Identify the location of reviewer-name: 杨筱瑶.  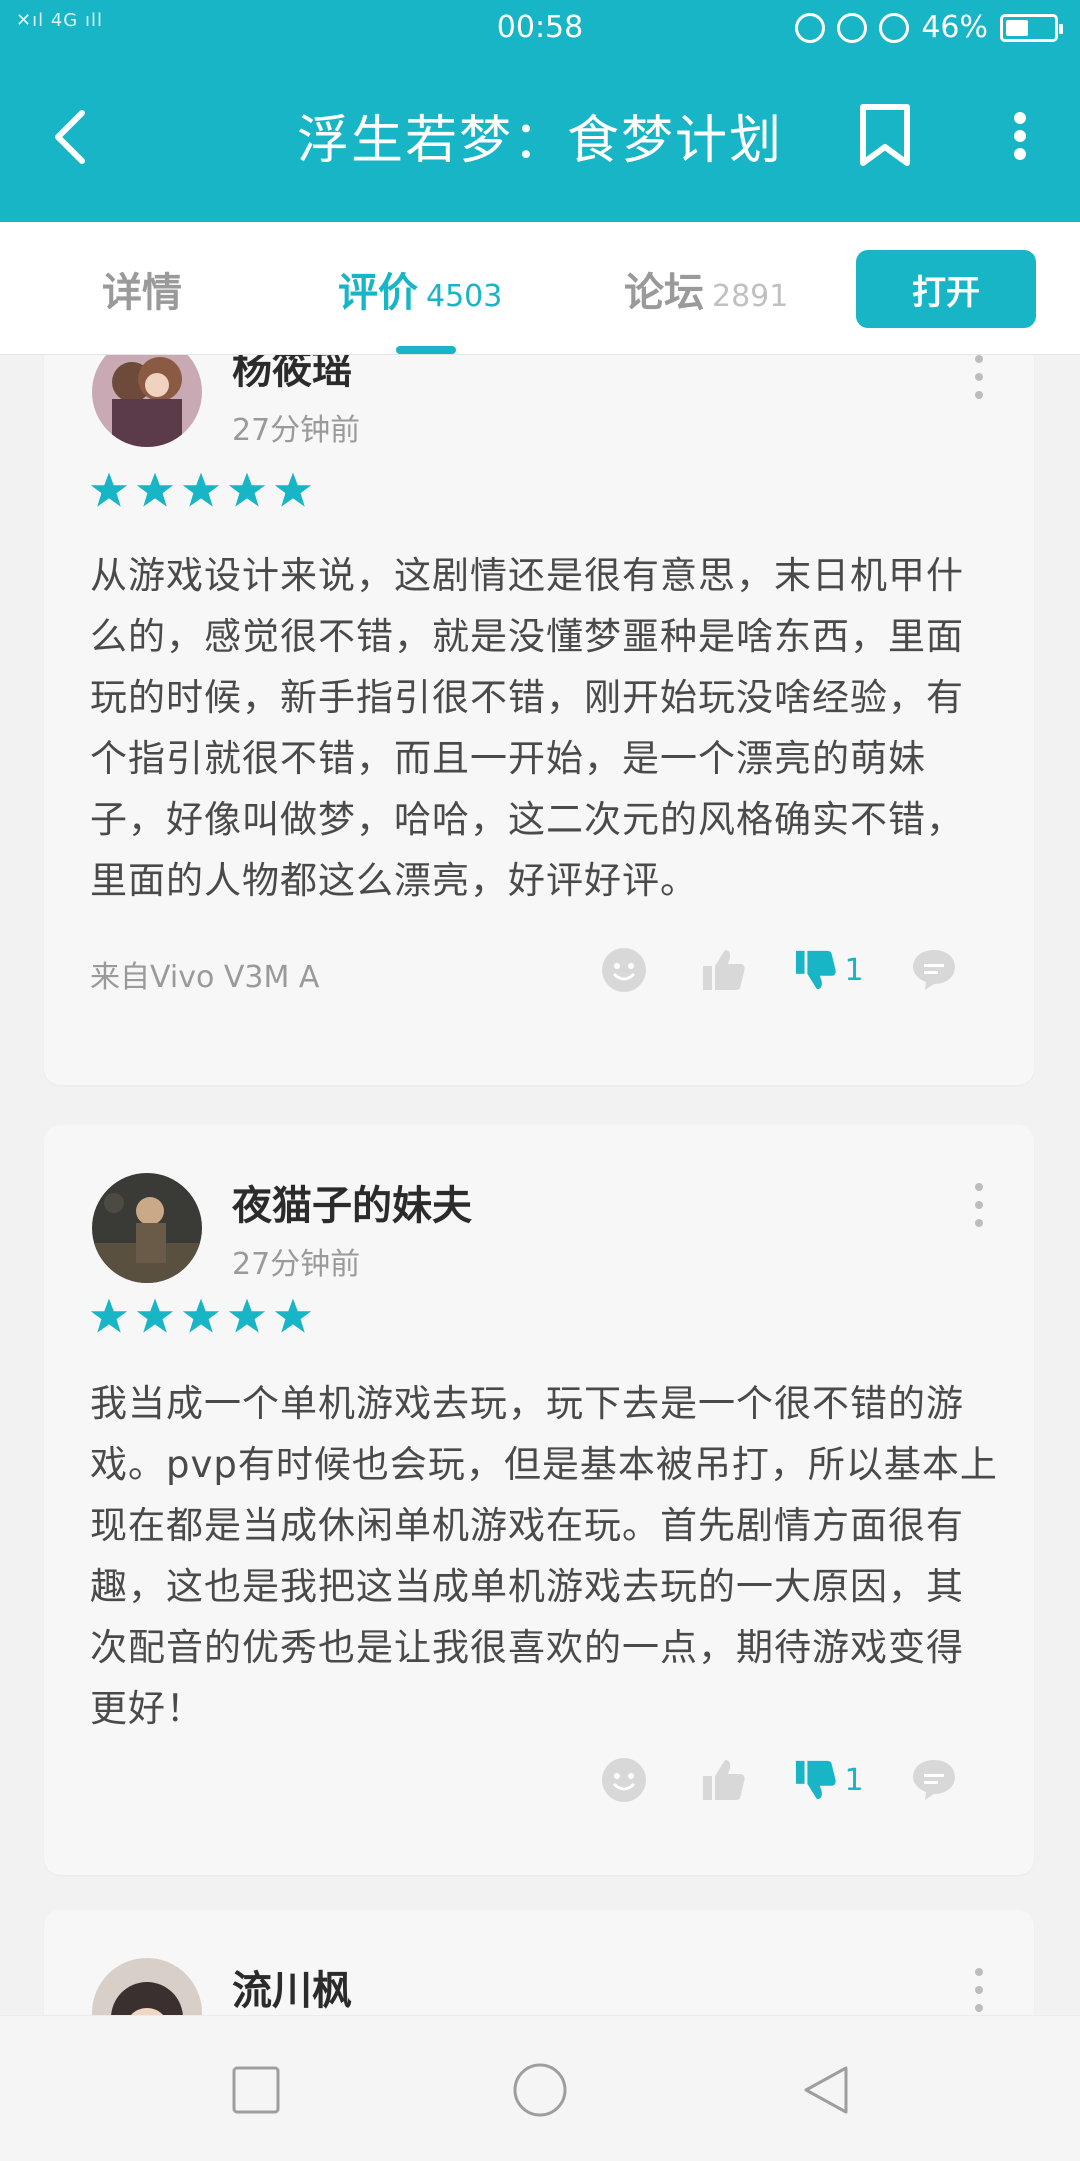
(292, 375).